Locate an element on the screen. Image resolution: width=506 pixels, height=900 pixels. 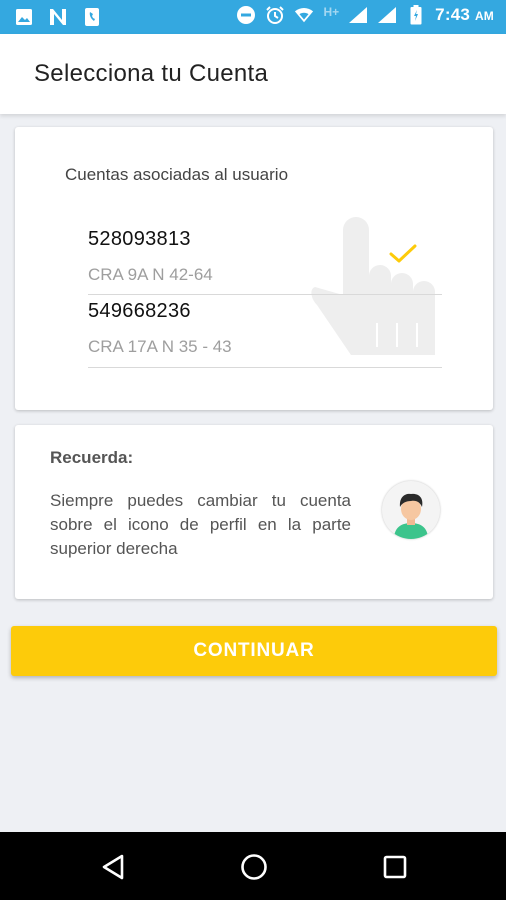
check-icon is located at coordinates (403, 256).